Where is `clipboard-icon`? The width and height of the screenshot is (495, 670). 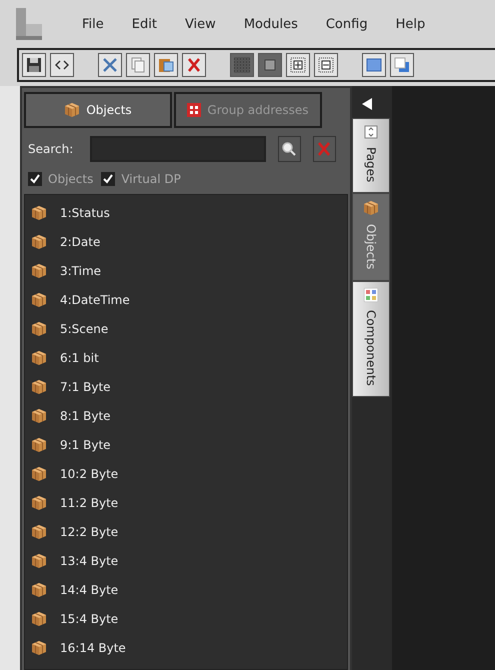
clipboard-icon is located at coordinates (166, 65).